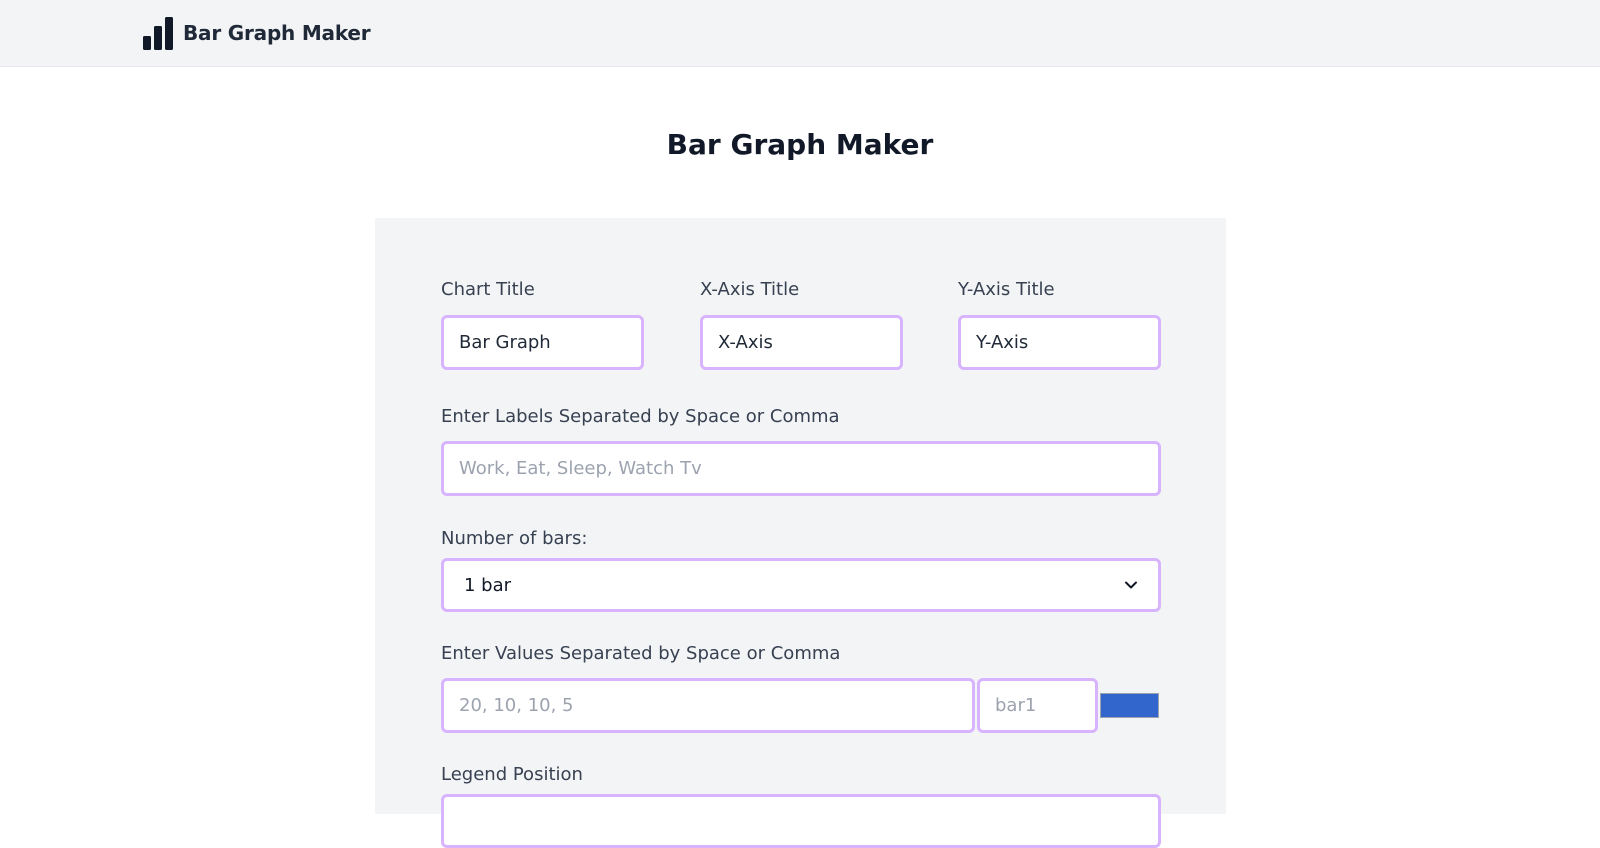 The height and width of the screenshot is (848, 1600). What do you see at coordinates (801, 468) in the screenshot?
I see `labels-input` at bounding box center [801, 468].